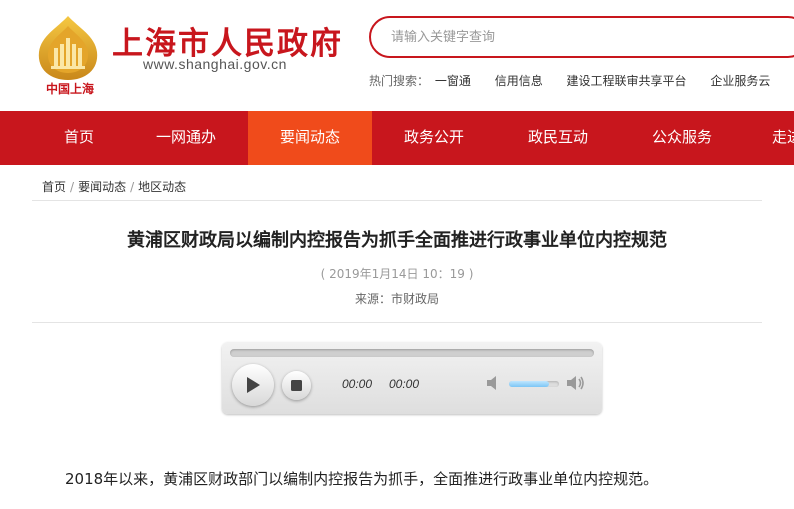 This screenshot has height=509, width=794. I want to click on nav-item-news: 要闻动态, so click(310, 138).